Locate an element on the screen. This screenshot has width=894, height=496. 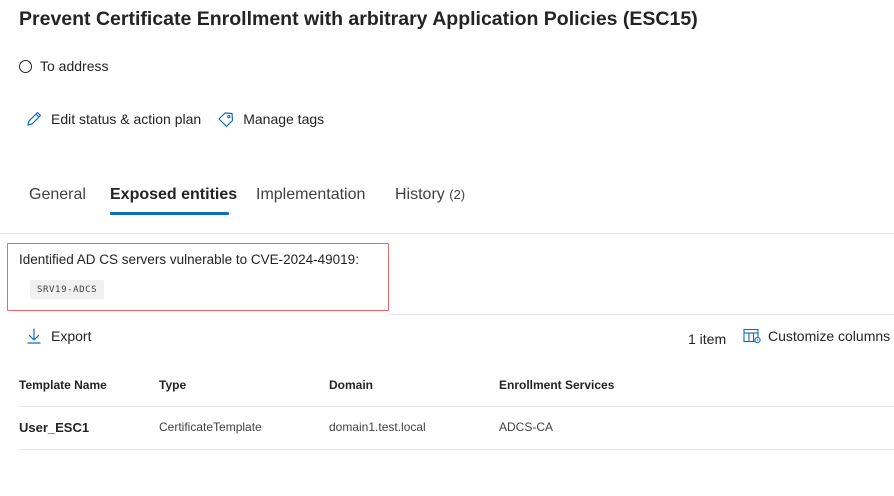
tab-history-count: (2) is located at coordinates (457, 194).